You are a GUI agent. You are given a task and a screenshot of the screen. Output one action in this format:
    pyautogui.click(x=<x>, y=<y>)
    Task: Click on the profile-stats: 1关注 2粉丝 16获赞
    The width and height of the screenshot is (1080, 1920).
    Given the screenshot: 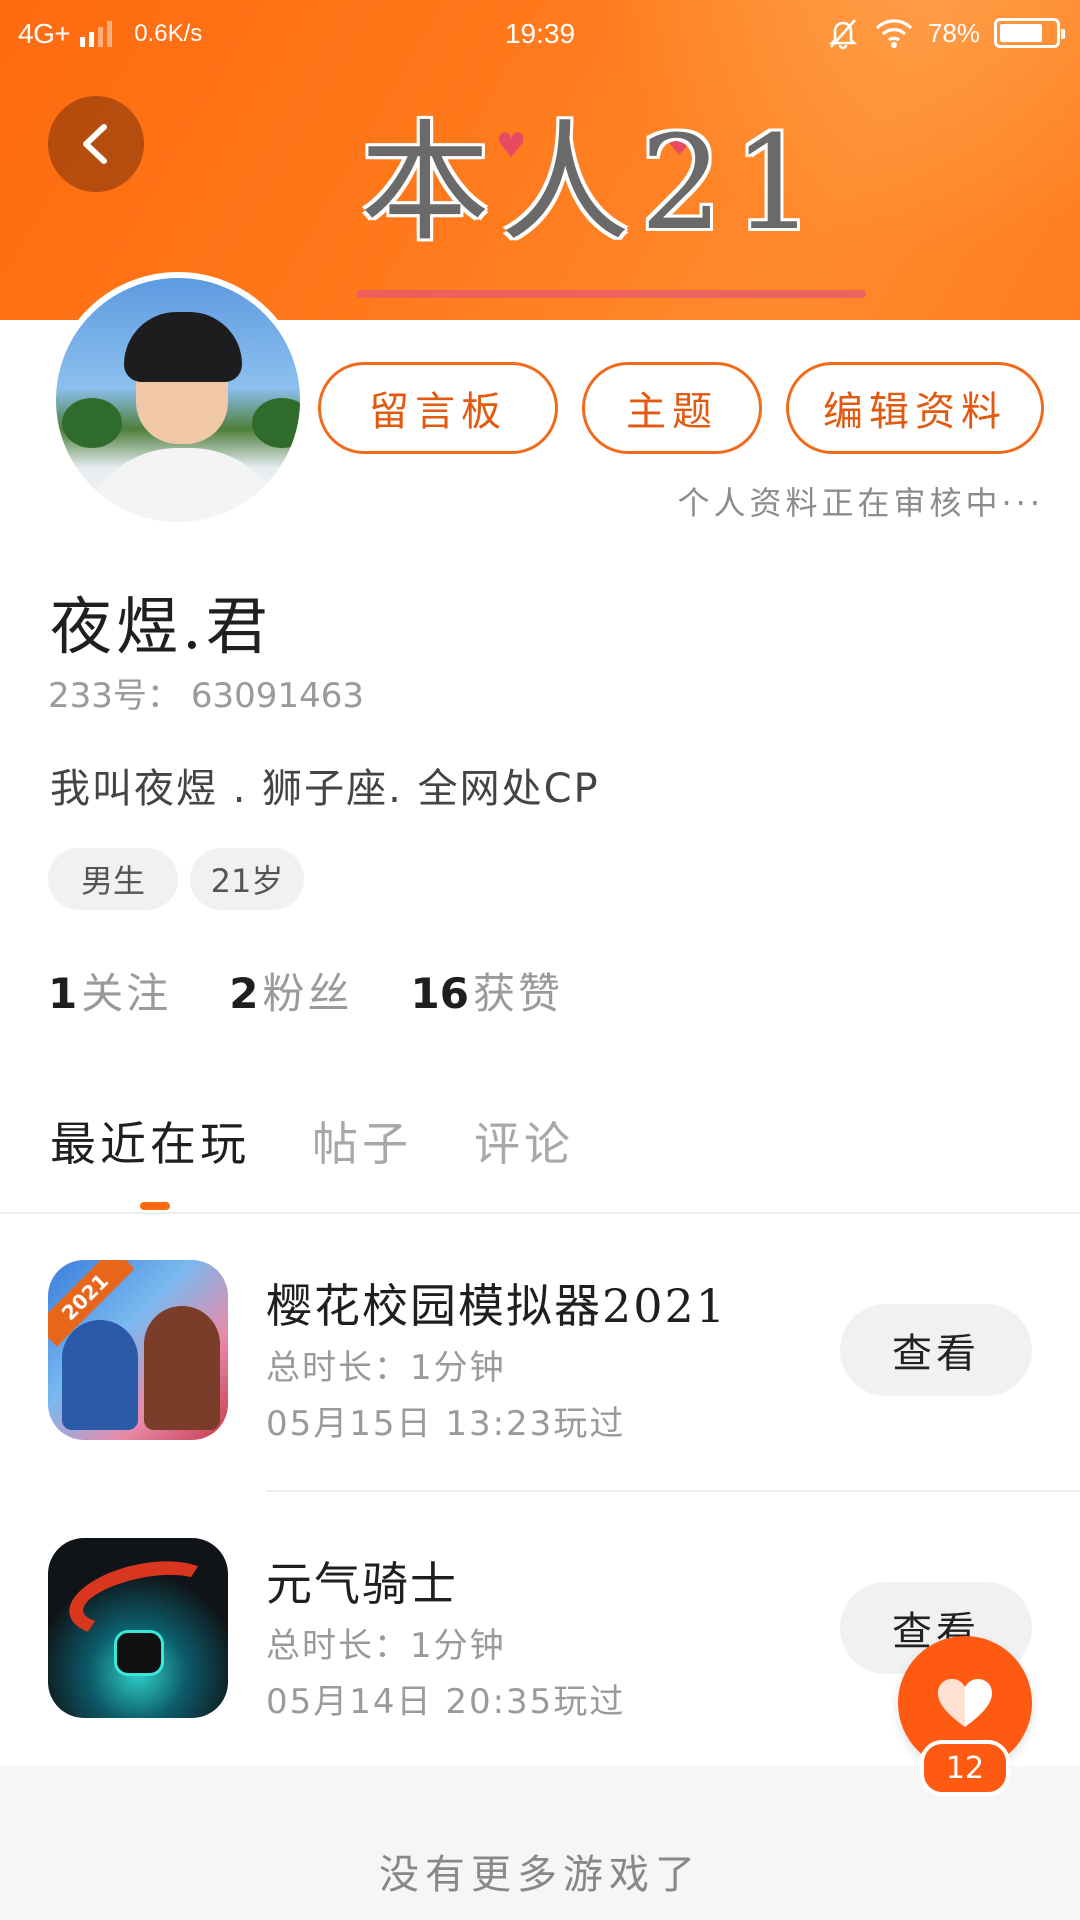 What is the action you would take?
    pyautogui.click(x=305, y=990)
    